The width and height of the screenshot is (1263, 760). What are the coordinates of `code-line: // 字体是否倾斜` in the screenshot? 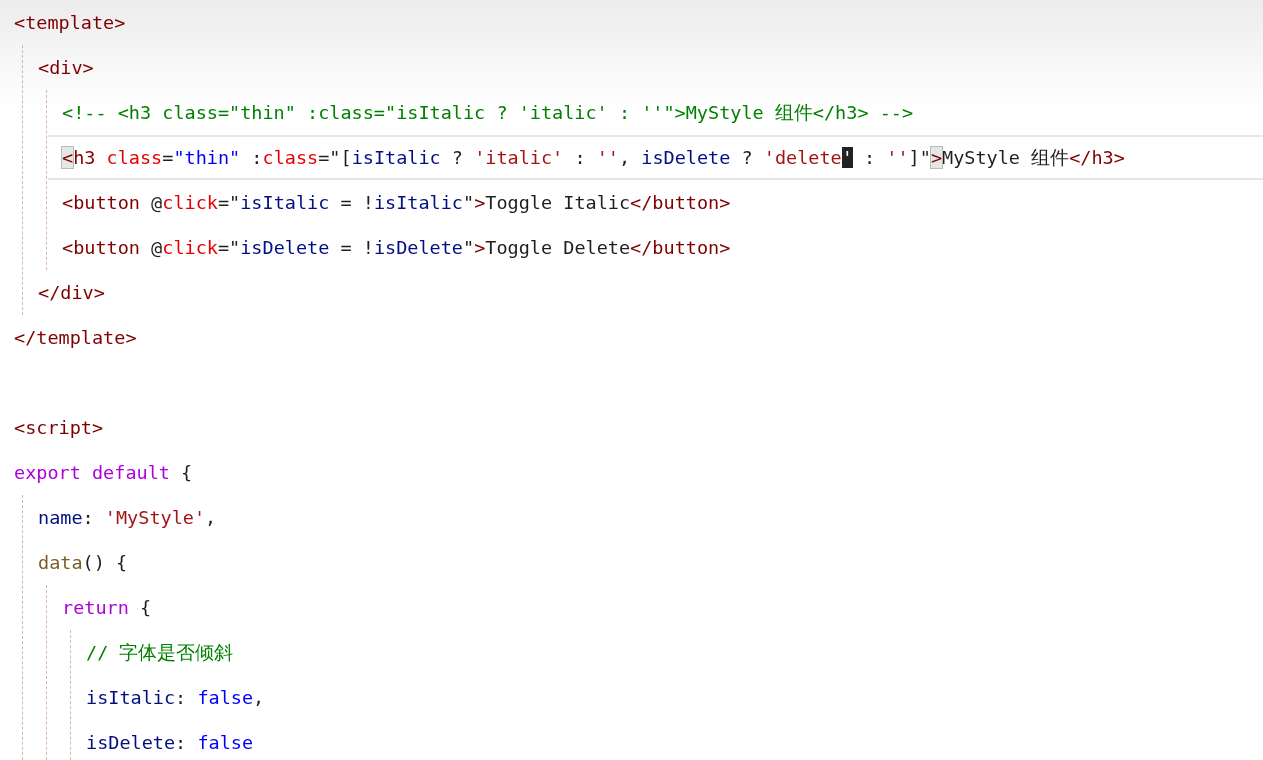 It's located at (160, 653).